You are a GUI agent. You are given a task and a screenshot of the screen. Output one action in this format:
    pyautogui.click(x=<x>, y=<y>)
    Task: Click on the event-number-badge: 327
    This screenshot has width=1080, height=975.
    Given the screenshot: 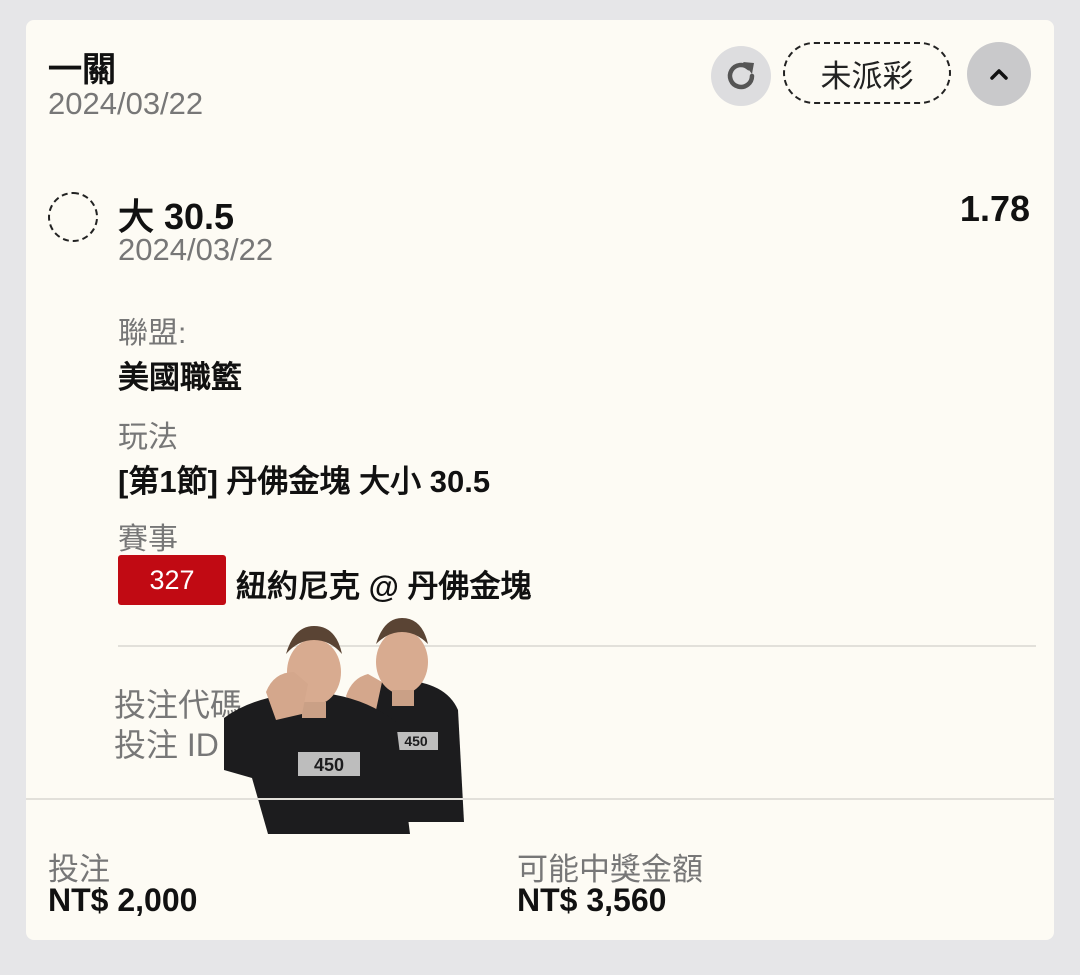 What is the action you would take?
    pyautogui.click(x=172, y=580)
    